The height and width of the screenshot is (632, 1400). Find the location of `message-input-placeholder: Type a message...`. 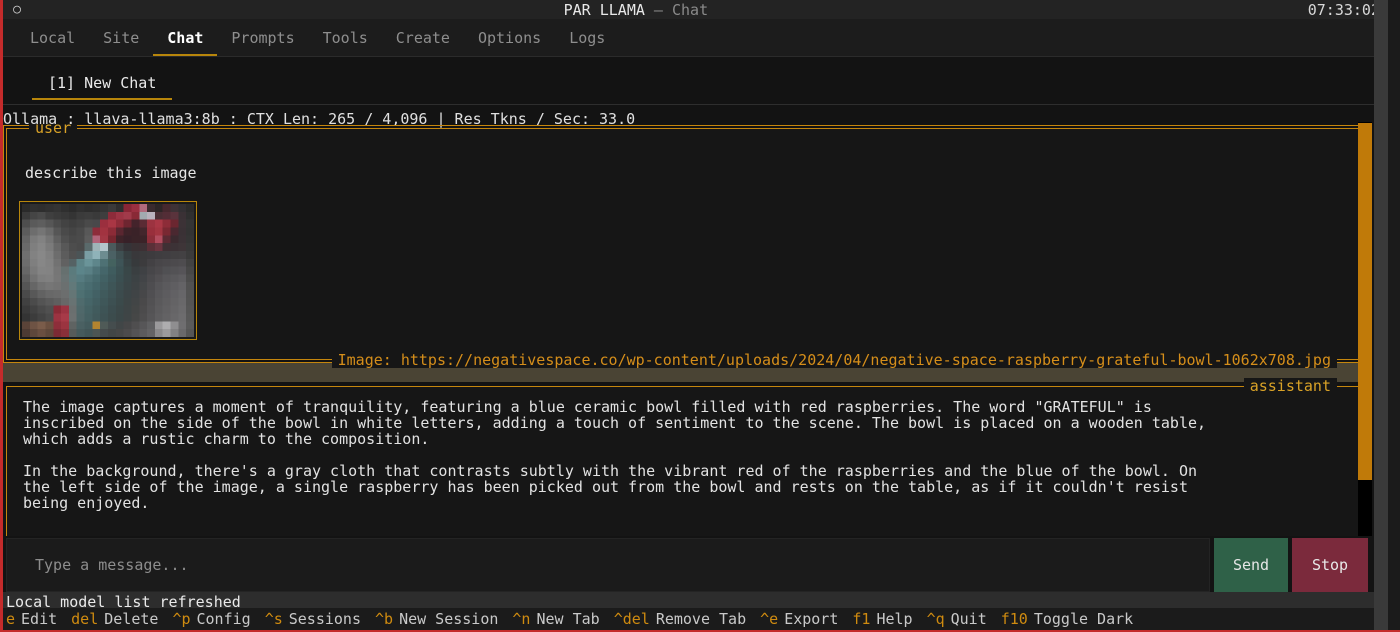

message-input-placeholder: Type a message... is located at coordinates (112, 565).